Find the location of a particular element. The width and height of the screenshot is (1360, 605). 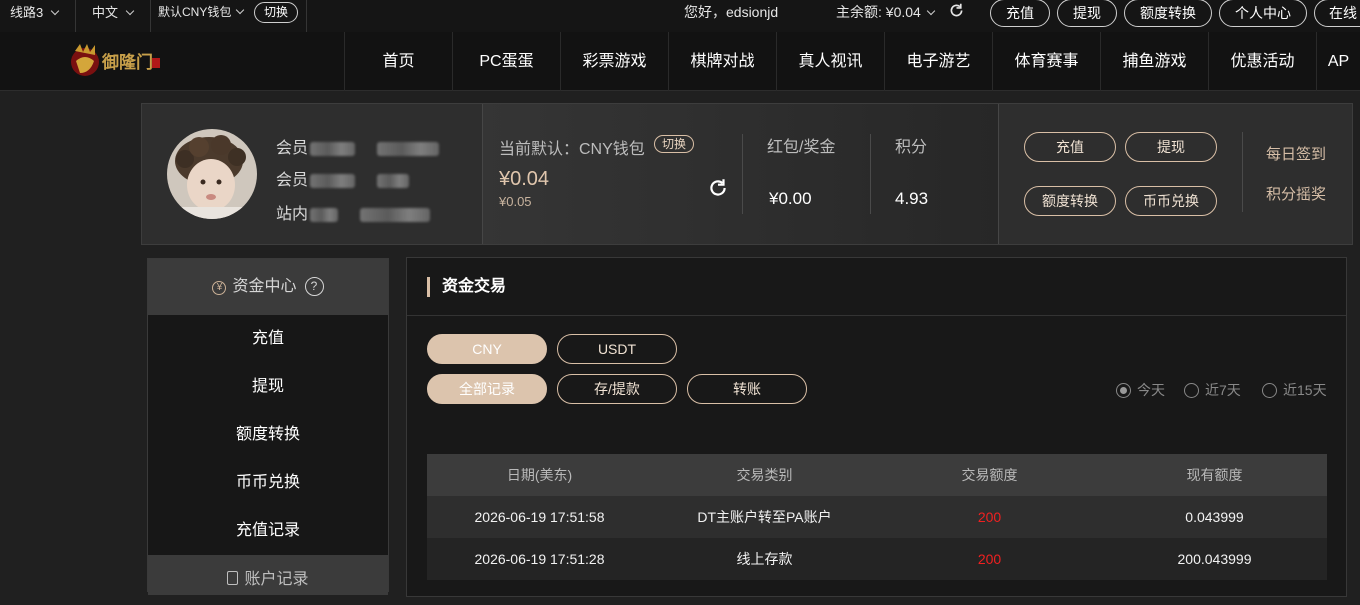

sidebar-footer-label: 账户记录 is located at coordinates (276, 579).